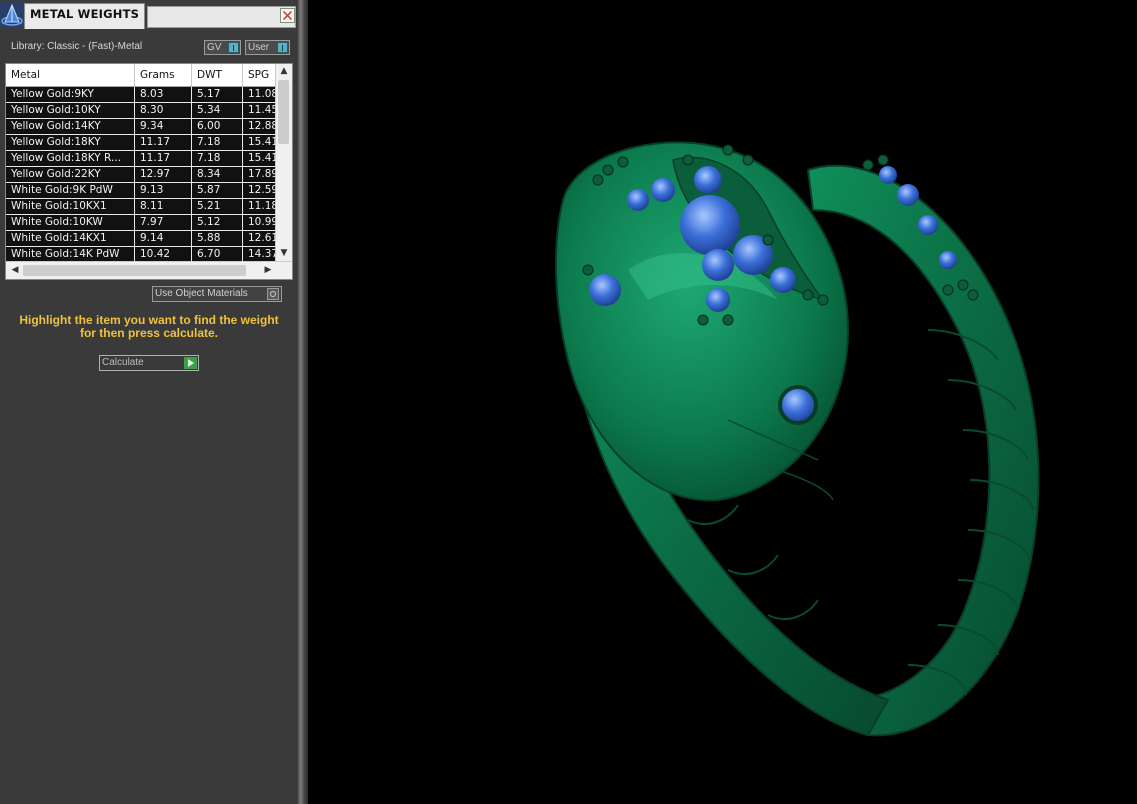 This screenshot has width=1137, height=804. I want to click on spg-cell: 10.99, so click(262, 222).